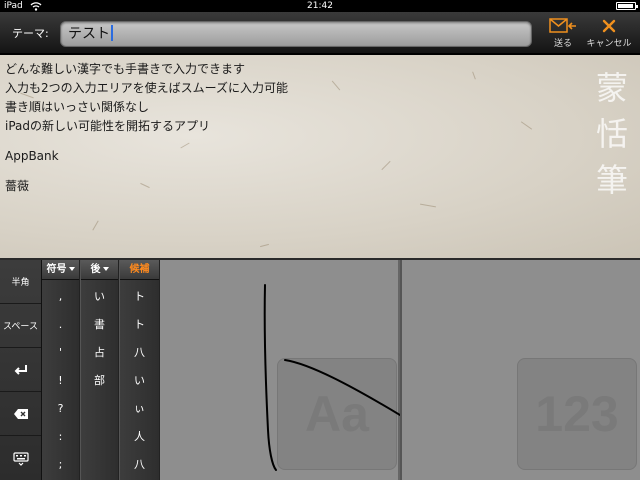 Image resolution: width=640 pixels, height=480 pixels. Describe the element at coordinates (139, 437) in the screenshot. I see `candidate-item: 人` at that location.